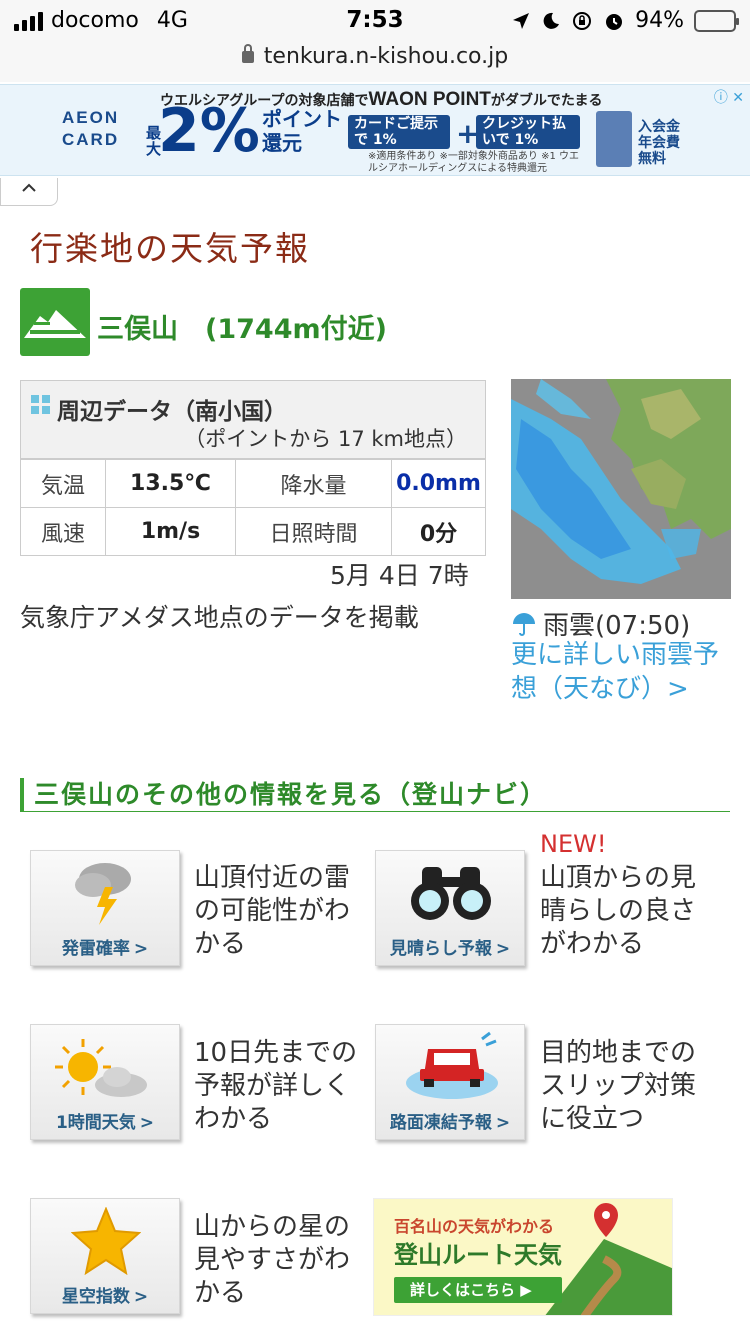 Image resolution: width=750 pixels, height=1334 pixels. Describe the element at coordinates (170, 531) in the screenshot. I see `wind-value: 1m/s` at that location.